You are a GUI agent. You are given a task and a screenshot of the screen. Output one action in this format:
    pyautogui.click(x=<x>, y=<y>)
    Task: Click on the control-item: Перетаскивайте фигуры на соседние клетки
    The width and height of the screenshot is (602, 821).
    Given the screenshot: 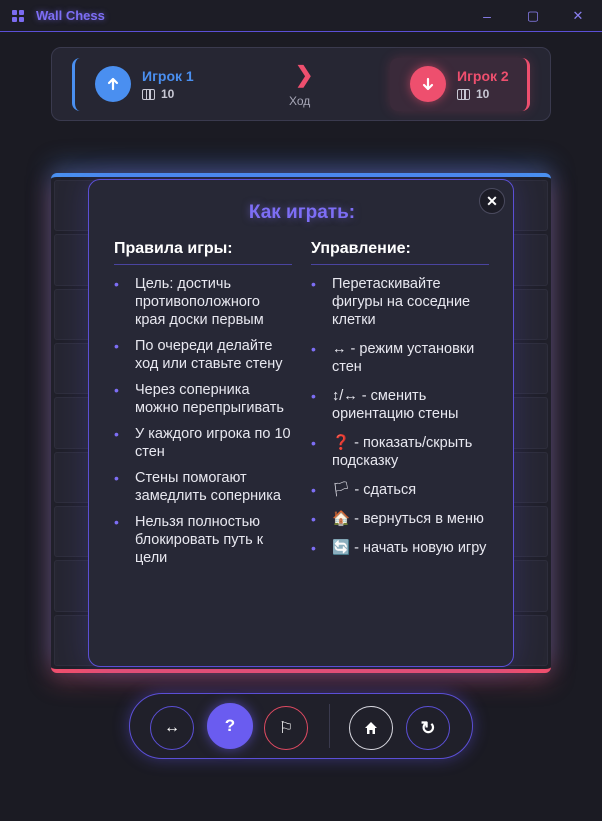 What is the action you would take?
    pyautogui.click(x=400, y=302)
    